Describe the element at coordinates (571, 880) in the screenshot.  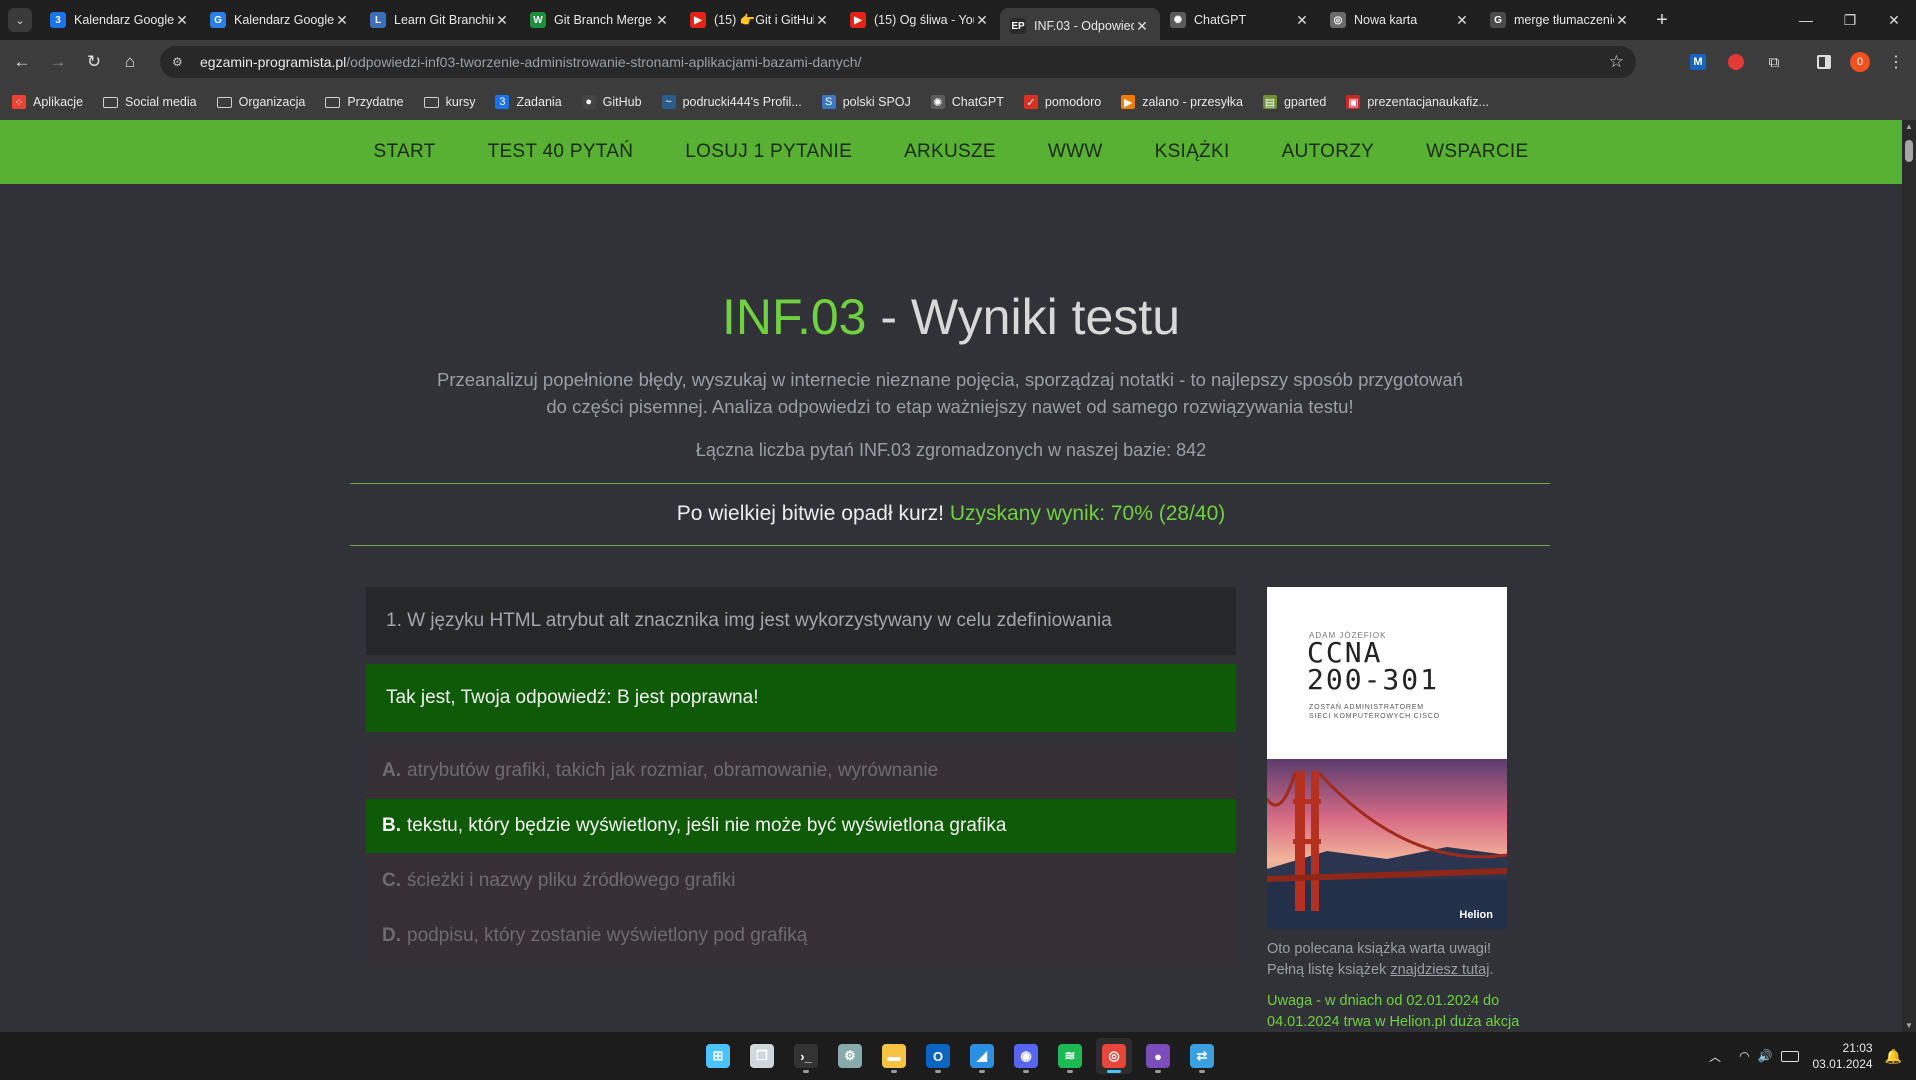
I see `answer-text: ścieżki i nazwy pliku źródłowego grafiki` at that location.